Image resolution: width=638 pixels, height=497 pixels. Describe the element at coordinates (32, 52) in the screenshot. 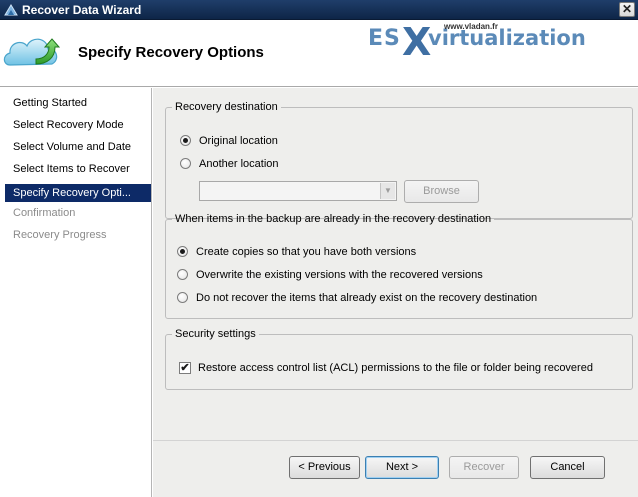

I see `cloud-recover-icon` at that location.